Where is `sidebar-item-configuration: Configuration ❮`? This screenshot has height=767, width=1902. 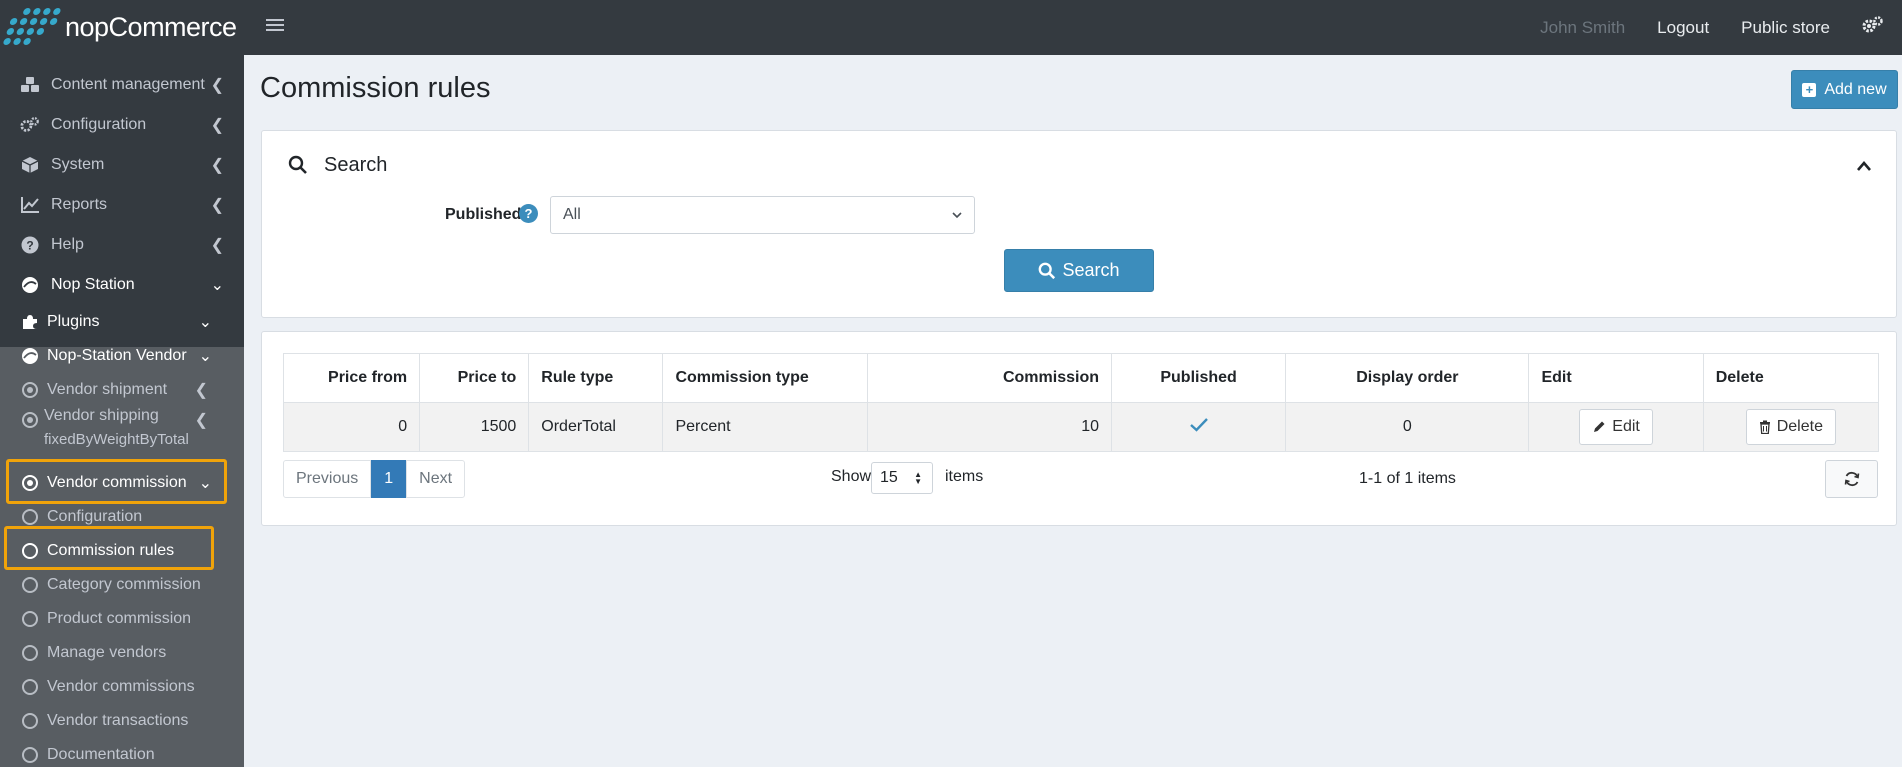 sidebar-item-configuration: Configuration ❮ is located at coordinates (122, 125).